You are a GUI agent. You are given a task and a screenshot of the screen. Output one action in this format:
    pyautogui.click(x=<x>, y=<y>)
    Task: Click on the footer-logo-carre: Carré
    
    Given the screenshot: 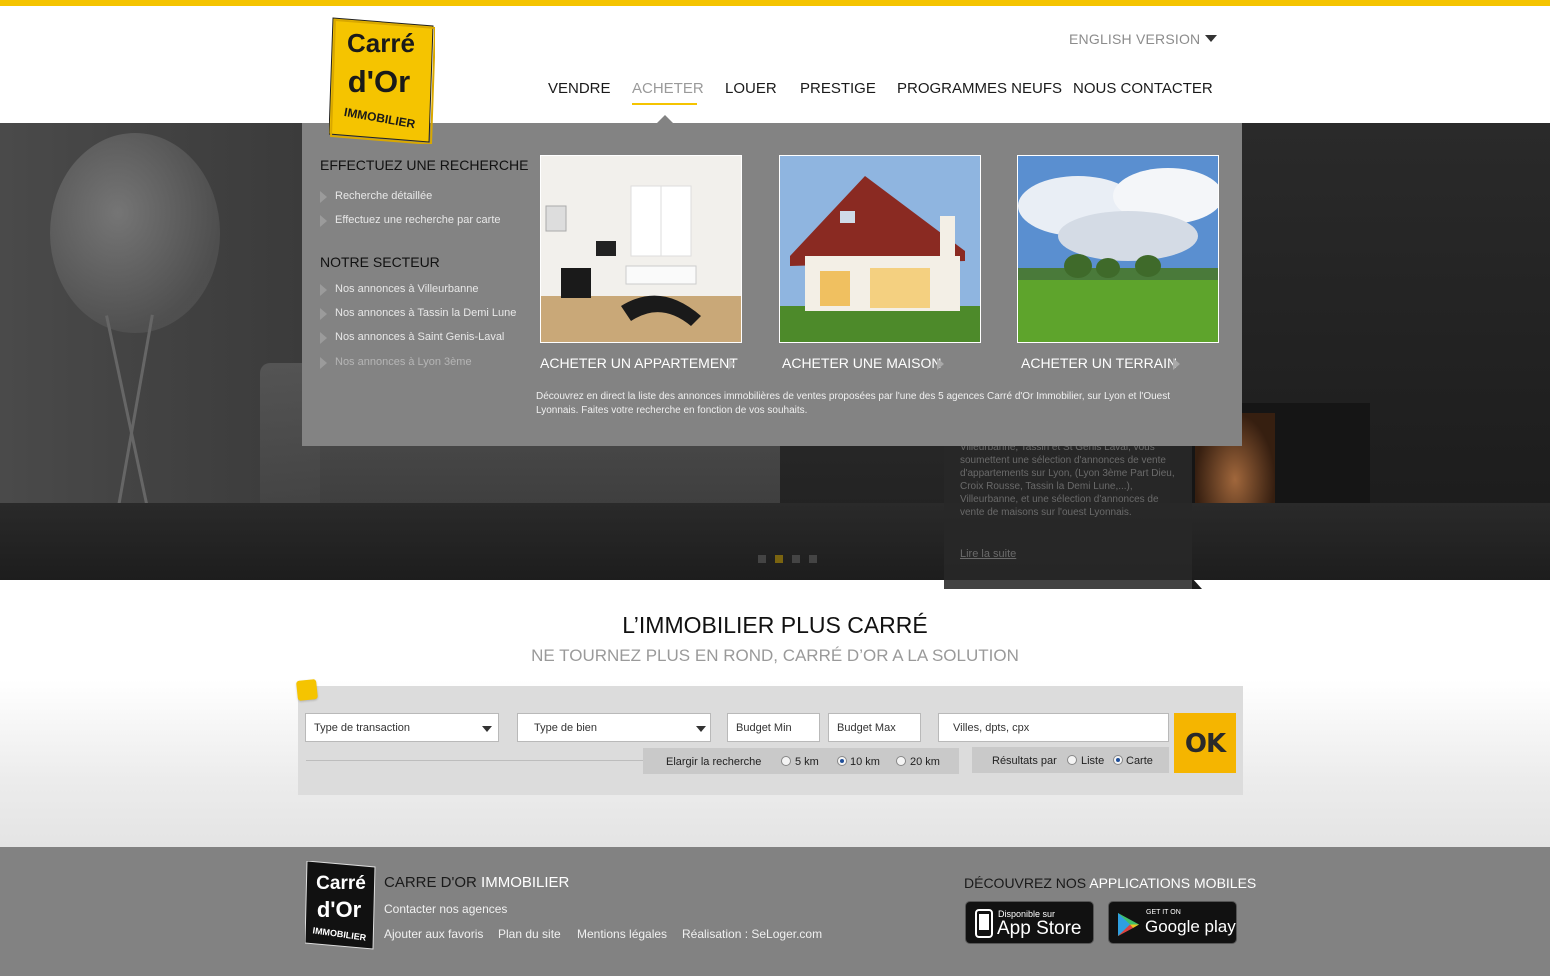 What is the action you would take?
    pyautogui.click(x=341, y=883)
    